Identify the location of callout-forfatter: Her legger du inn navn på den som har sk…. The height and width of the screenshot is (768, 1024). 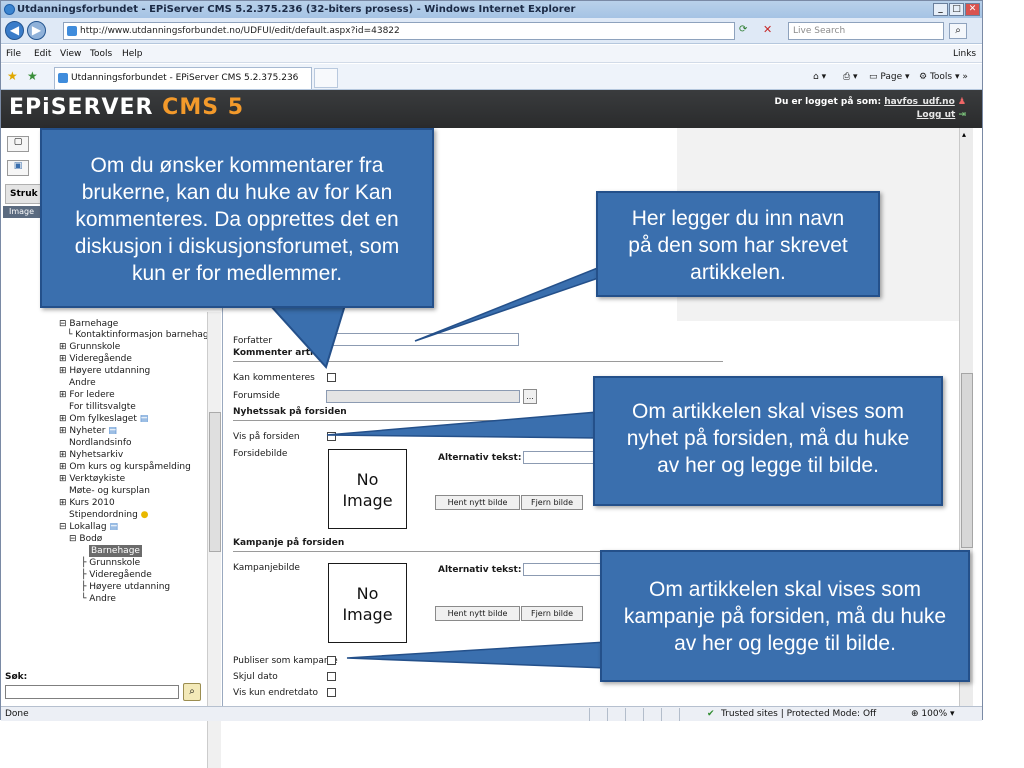
(738, 244).